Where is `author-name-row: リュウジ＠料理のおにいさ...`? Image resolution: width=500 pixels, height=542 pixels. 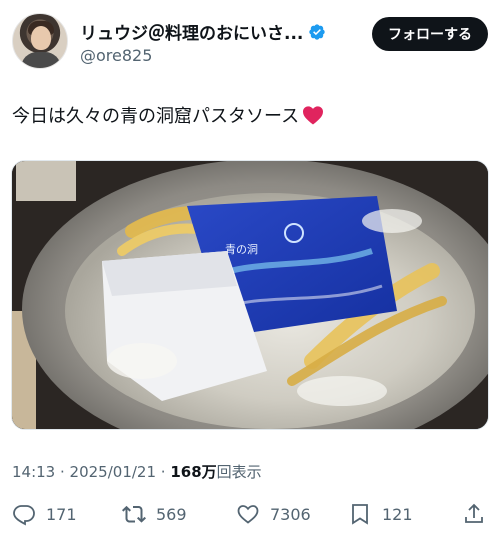
author-name-row: リュウジ＠料理のおにいさ... is located at coordinates (203, 31).